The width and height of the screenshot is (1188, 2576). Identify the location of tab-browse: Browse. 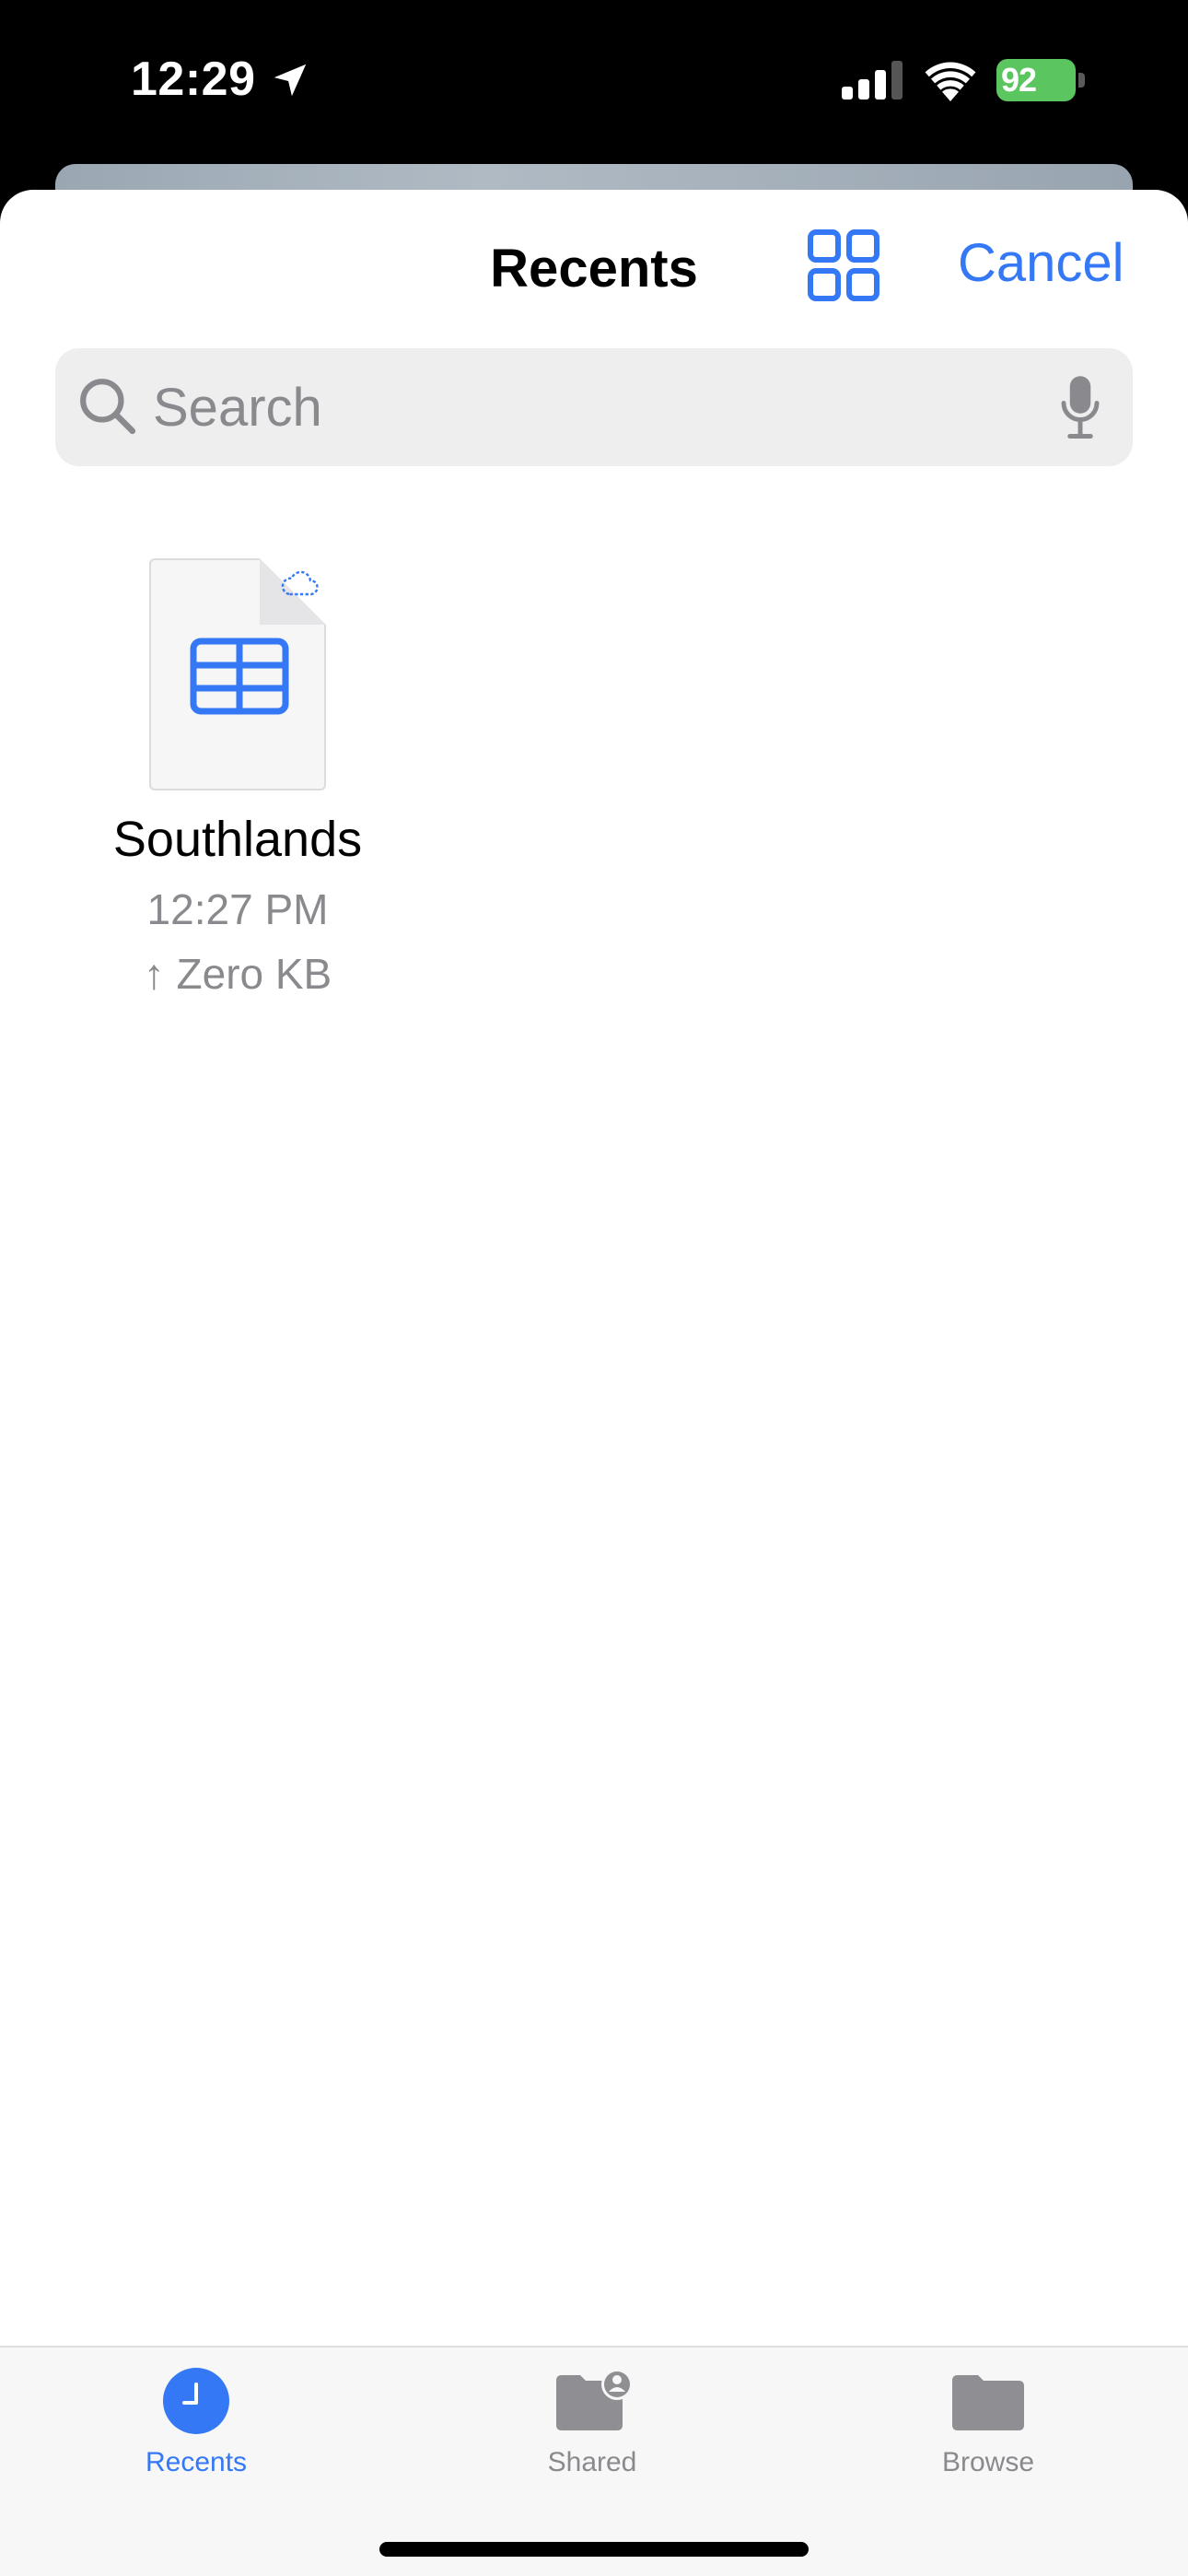
(988, 2426).